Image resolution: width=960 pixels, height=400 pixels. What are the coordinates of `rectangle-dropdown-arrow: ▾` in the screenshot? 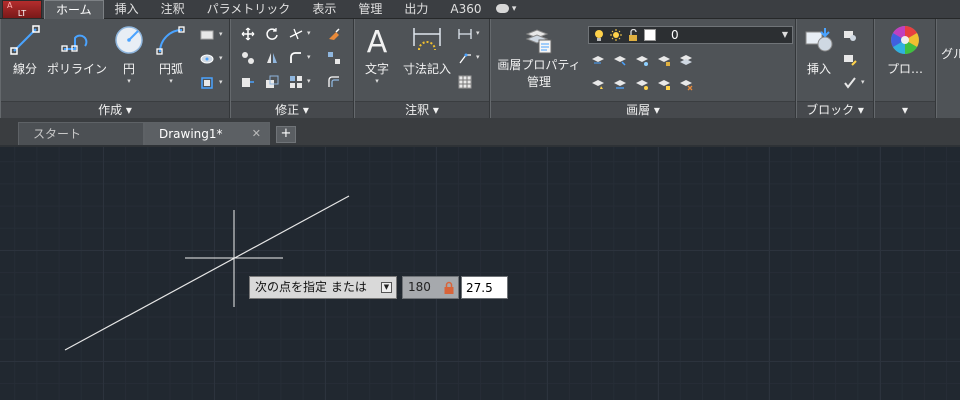 It's located at (221, 34).